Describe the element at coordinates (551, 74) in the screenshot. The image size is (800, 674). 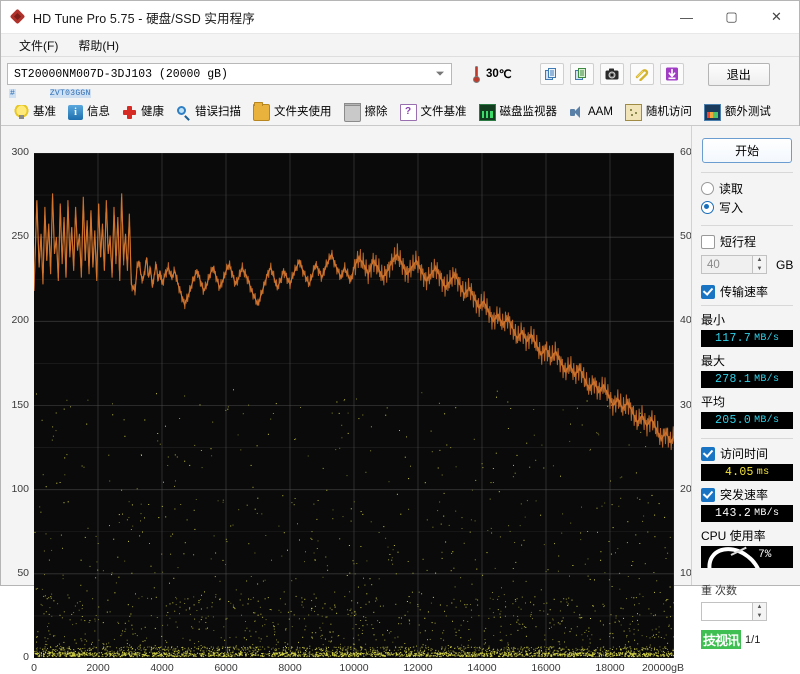
I see `copy-button` at that location.